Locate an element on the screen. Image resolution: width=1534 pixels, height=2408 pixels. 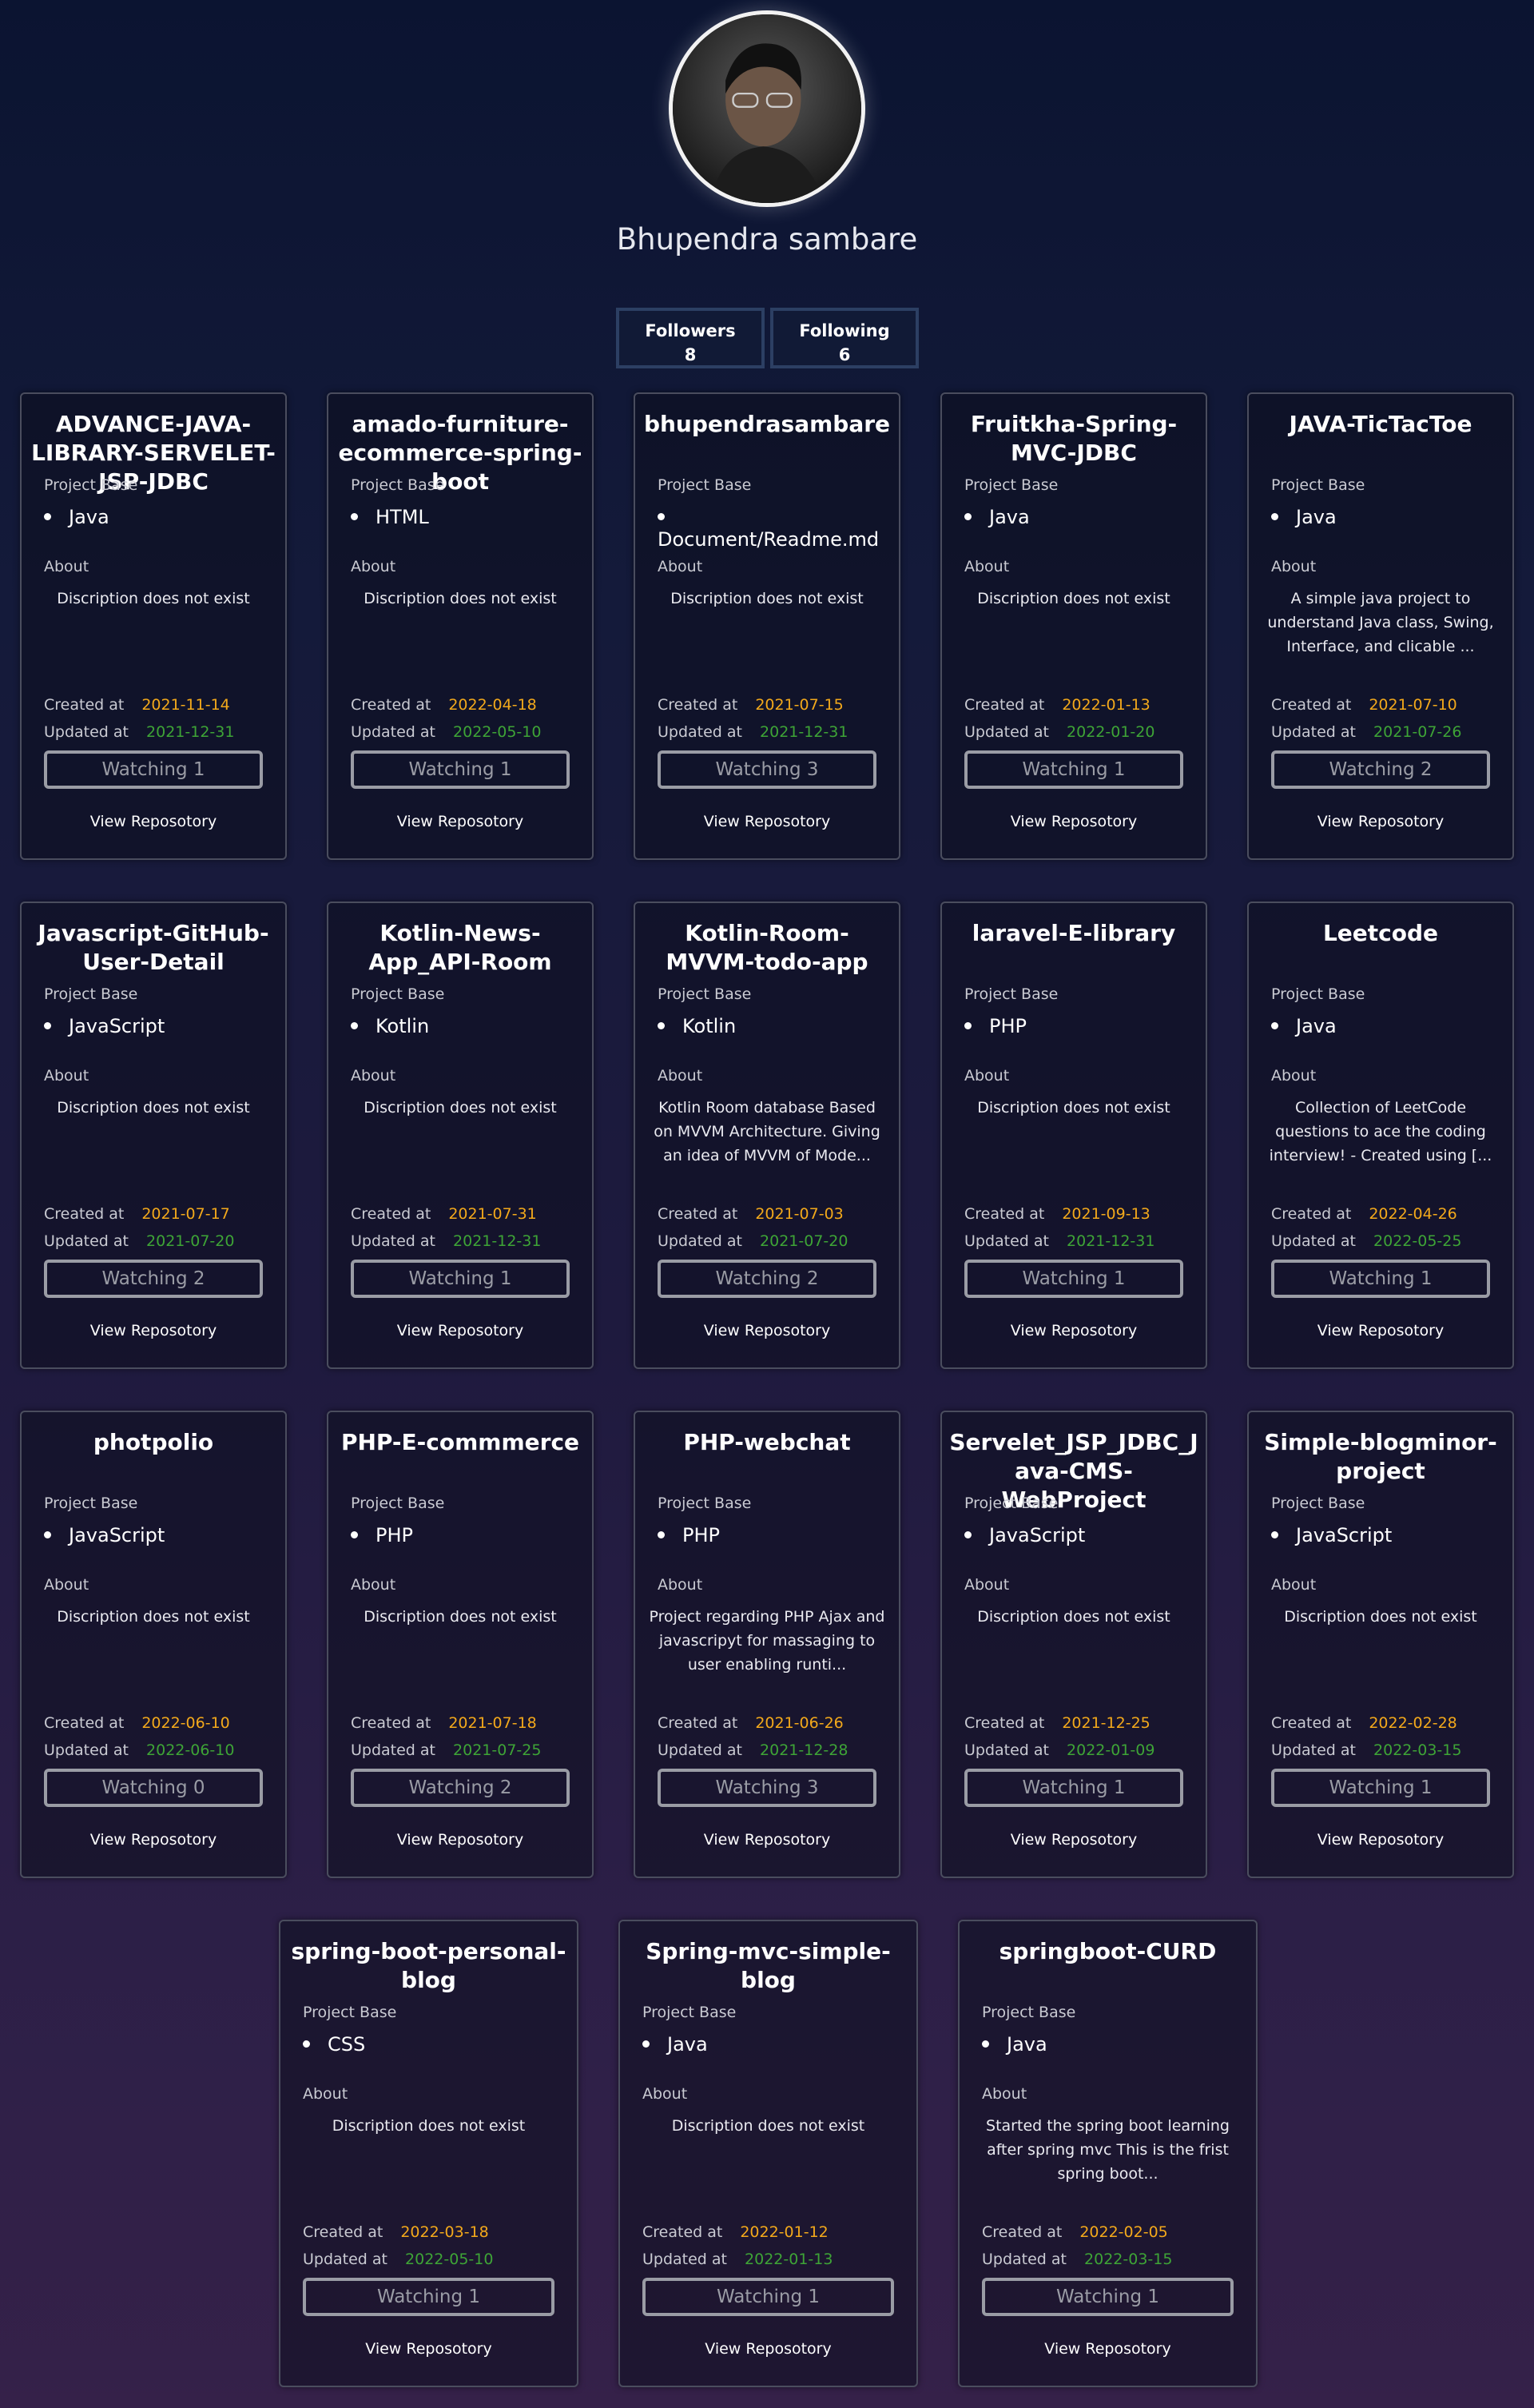
project-base-language: Document/Readme.md is located at coordinates (769, 539).